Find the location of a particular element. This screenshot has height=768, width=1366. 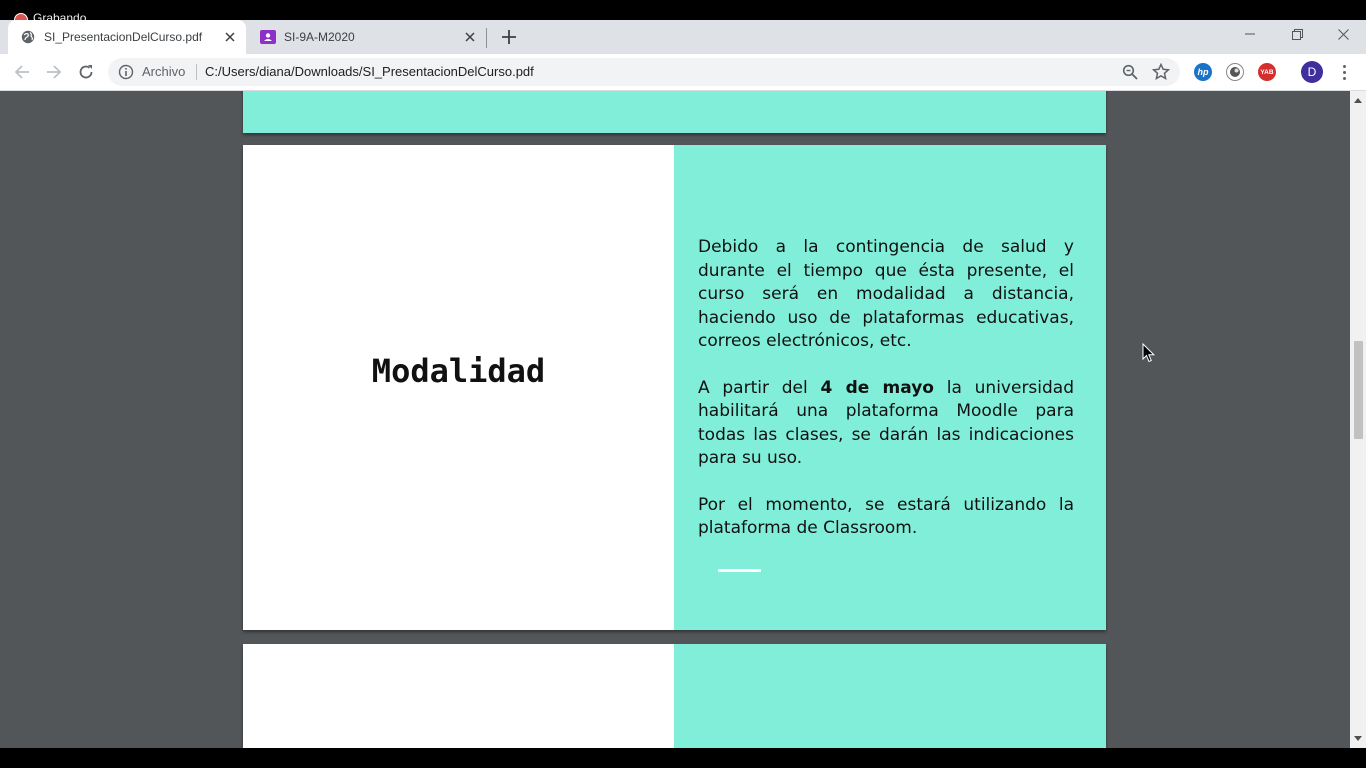

tab-classroom: SI-9A-M2020 is located at coordinates (367, 37).